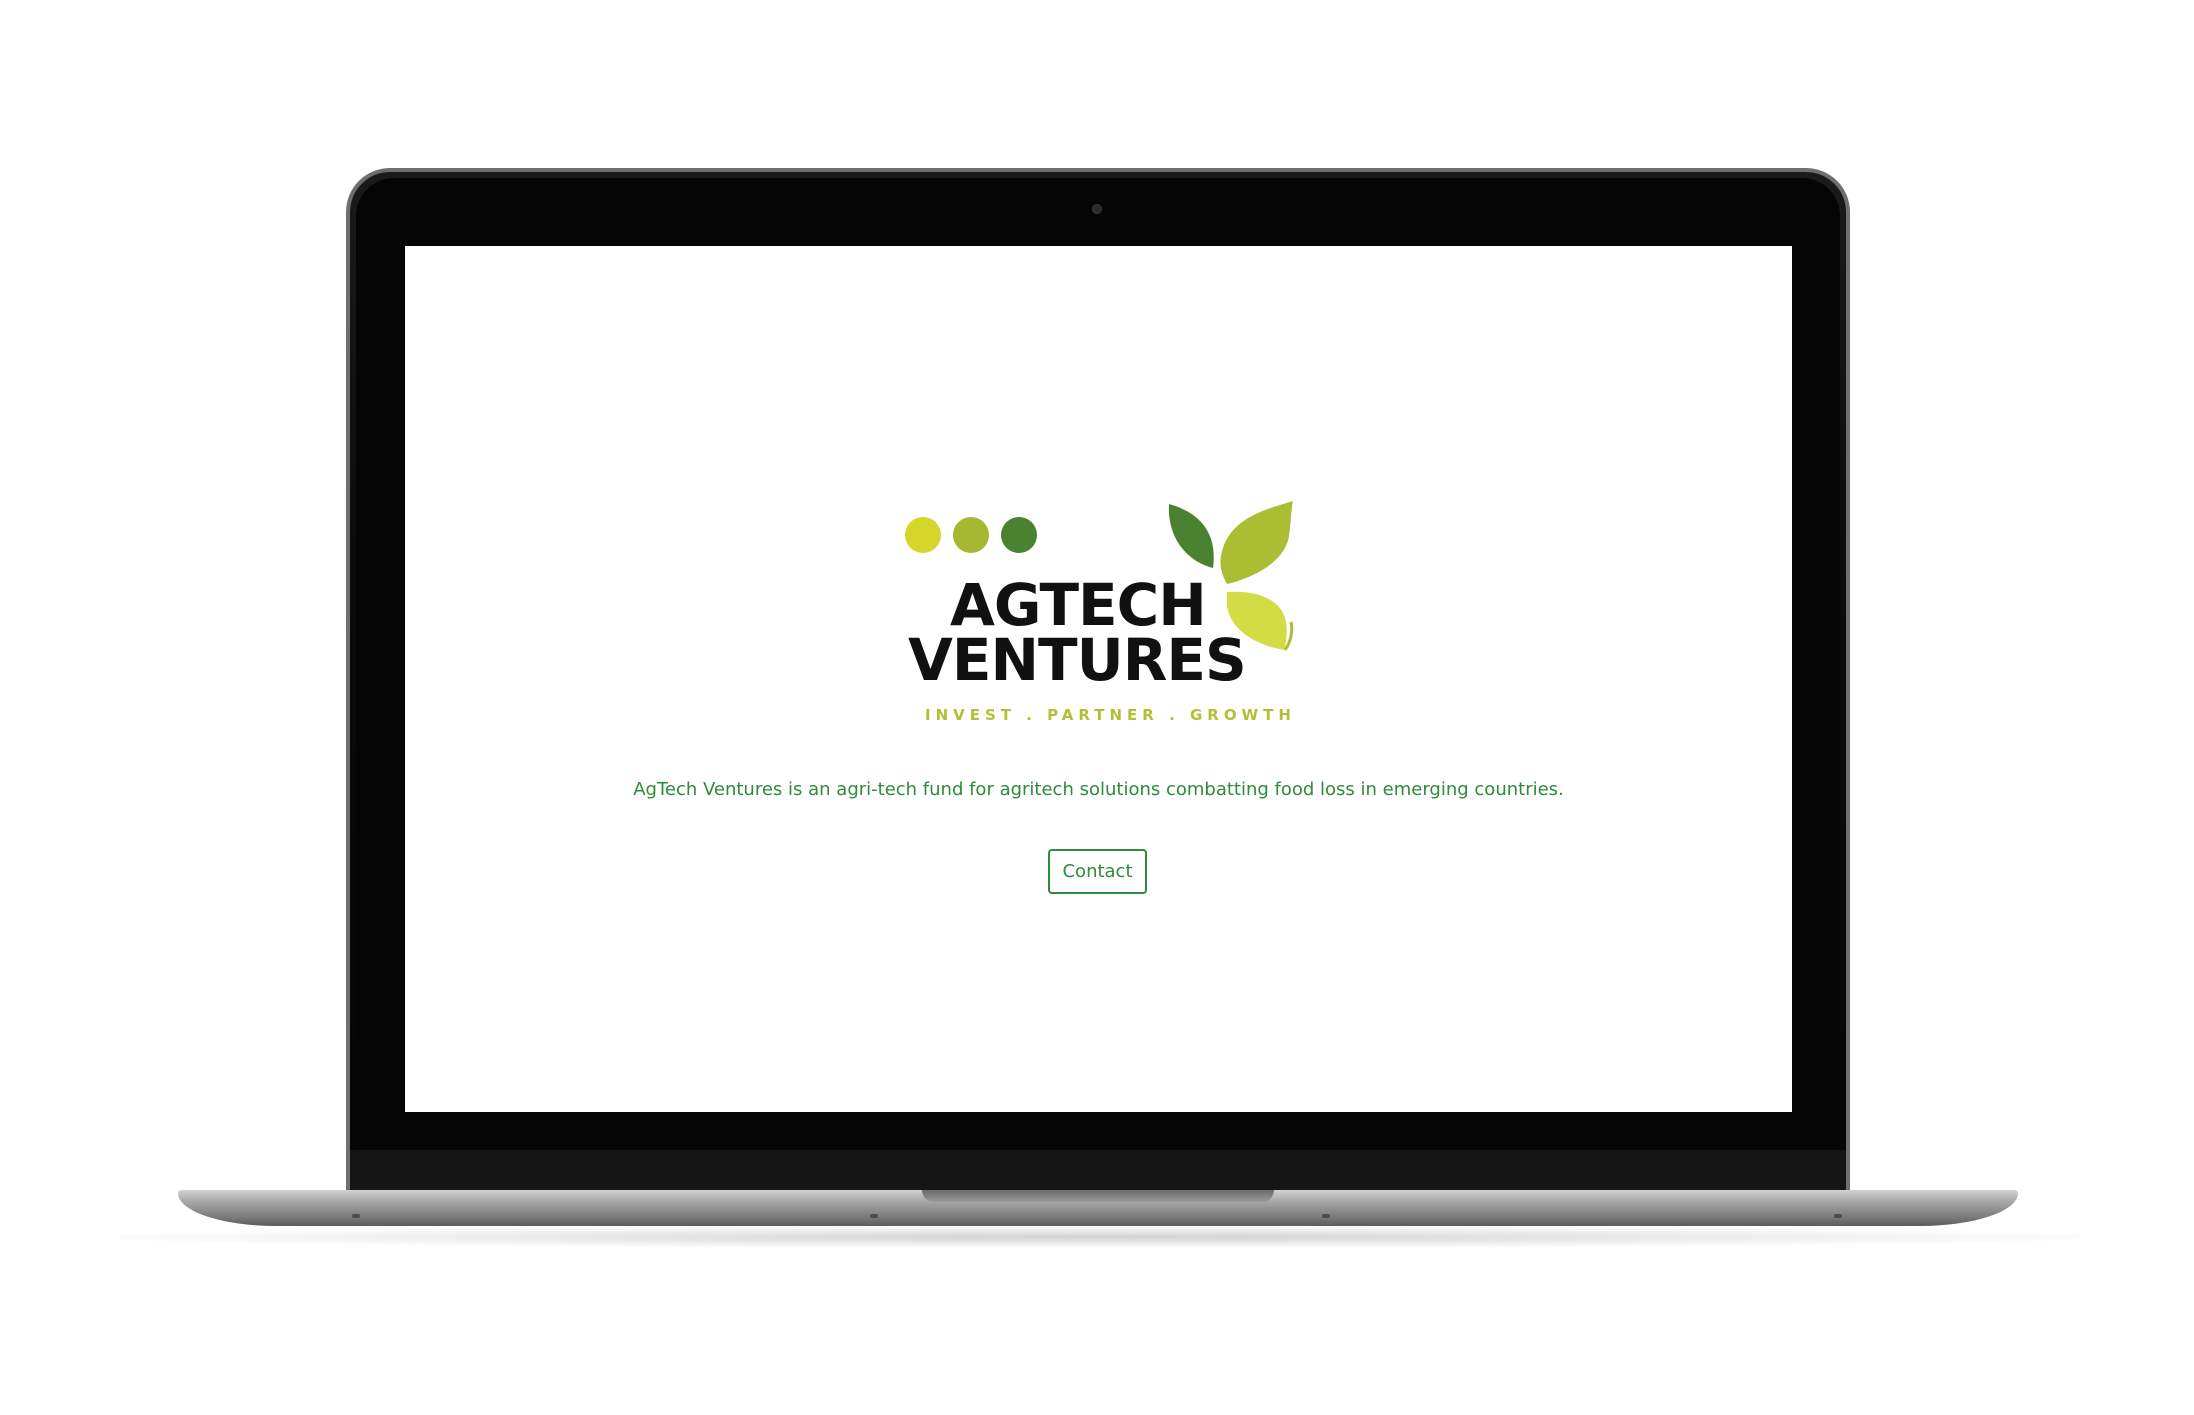  I want to click on contact-button-label: Contact, so click(1097, 871).